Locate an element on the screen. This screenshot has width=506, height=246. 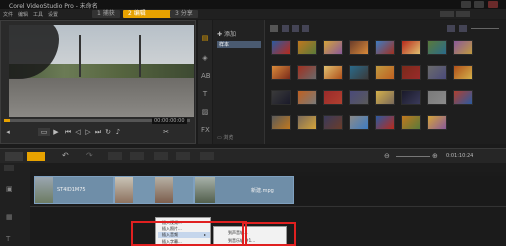
library-toolbar is located at coordinates (315, 29).